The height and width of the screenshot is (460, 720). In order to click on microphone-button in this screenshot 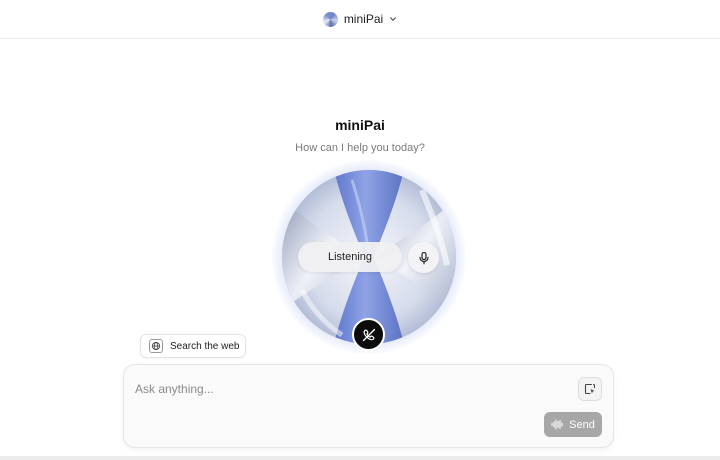, I will do `click(423, 257)`.